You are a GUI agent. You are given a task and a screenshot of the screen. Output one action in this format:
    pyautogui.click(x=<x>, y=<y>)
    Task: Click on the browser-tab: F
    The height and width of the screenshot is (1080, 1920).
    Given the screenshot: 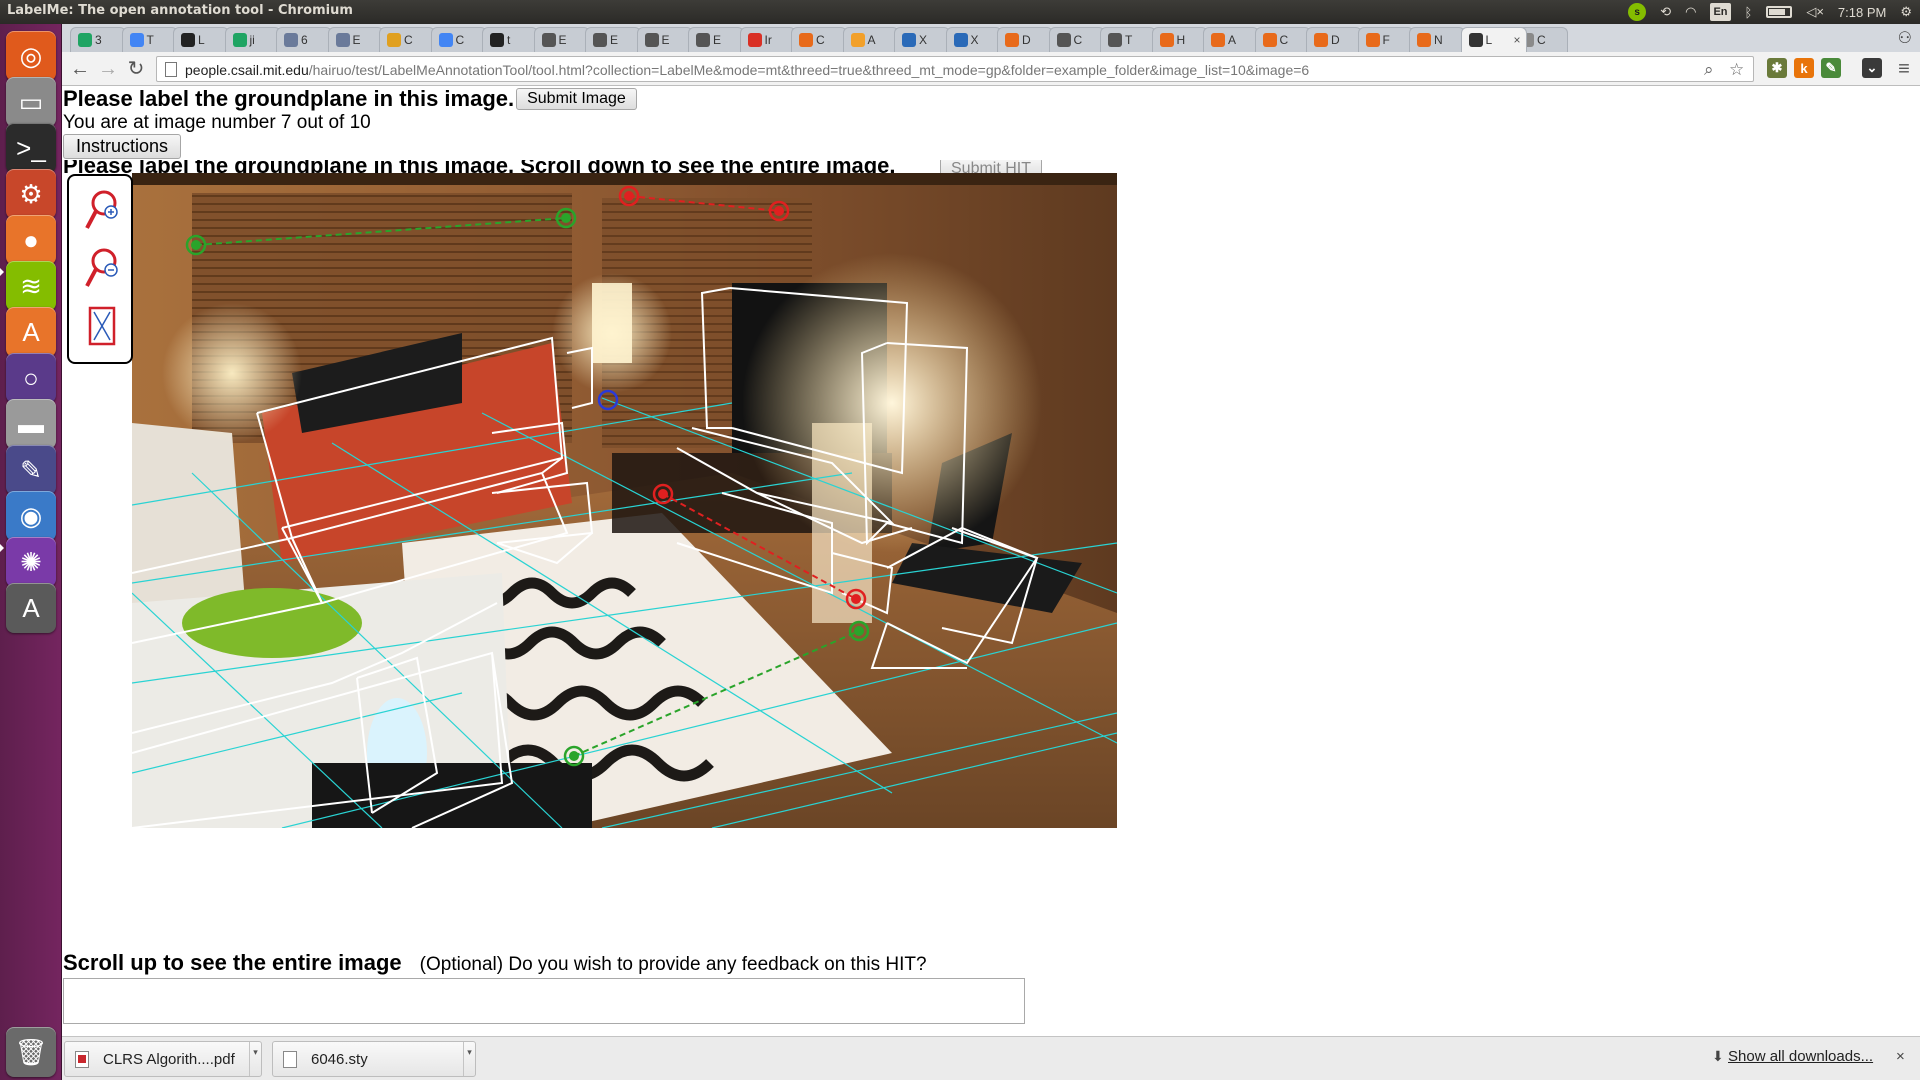 What is the action you would take?
    pyautogui.click(x=1385, y=39)
    